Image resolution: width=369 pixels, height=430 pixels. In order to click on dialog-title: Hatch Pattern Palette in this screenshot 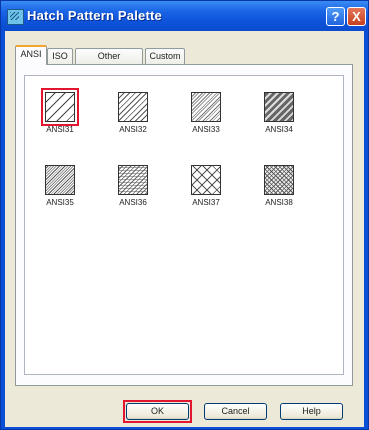, I will do `click(94, 15)`.